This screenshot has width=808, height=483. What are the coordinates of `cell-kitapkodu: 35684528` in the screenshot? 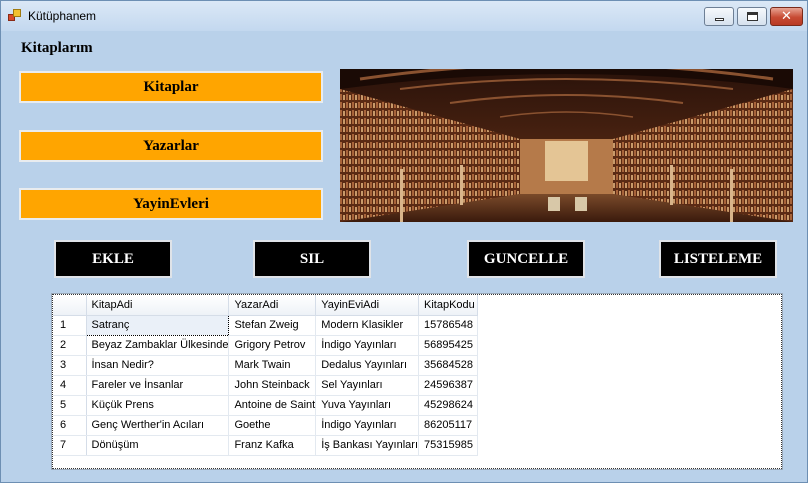 It's located at (448, 365).